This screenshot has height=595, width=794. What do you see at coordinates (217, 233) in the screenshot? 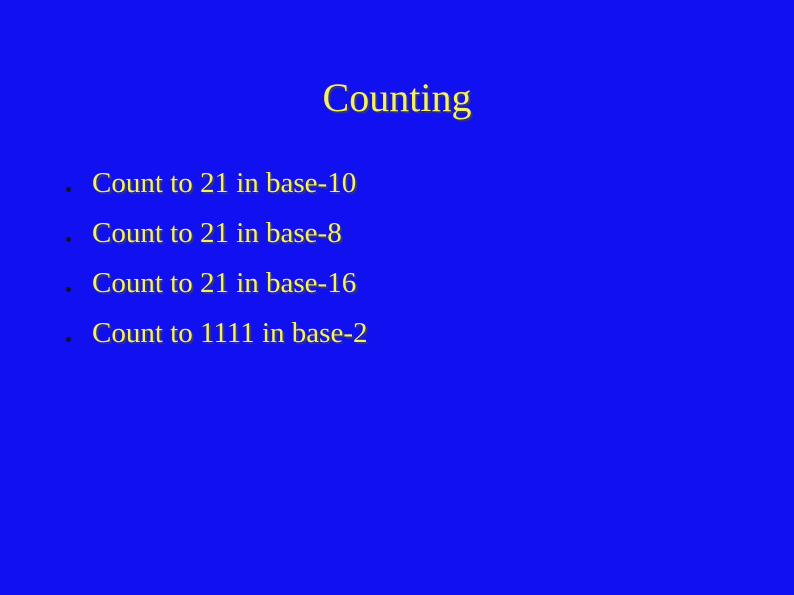
I see `bullet-text: Count to 21 in base-8` at bounding box center [217, 233].